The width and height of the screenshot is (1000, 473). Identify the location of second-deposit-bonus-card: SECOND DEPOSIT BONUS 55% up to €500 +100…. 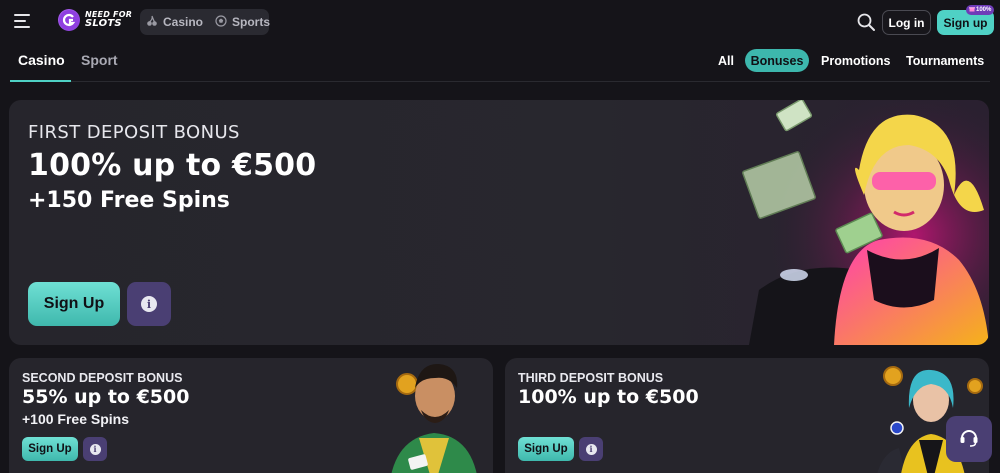
(251, 415).